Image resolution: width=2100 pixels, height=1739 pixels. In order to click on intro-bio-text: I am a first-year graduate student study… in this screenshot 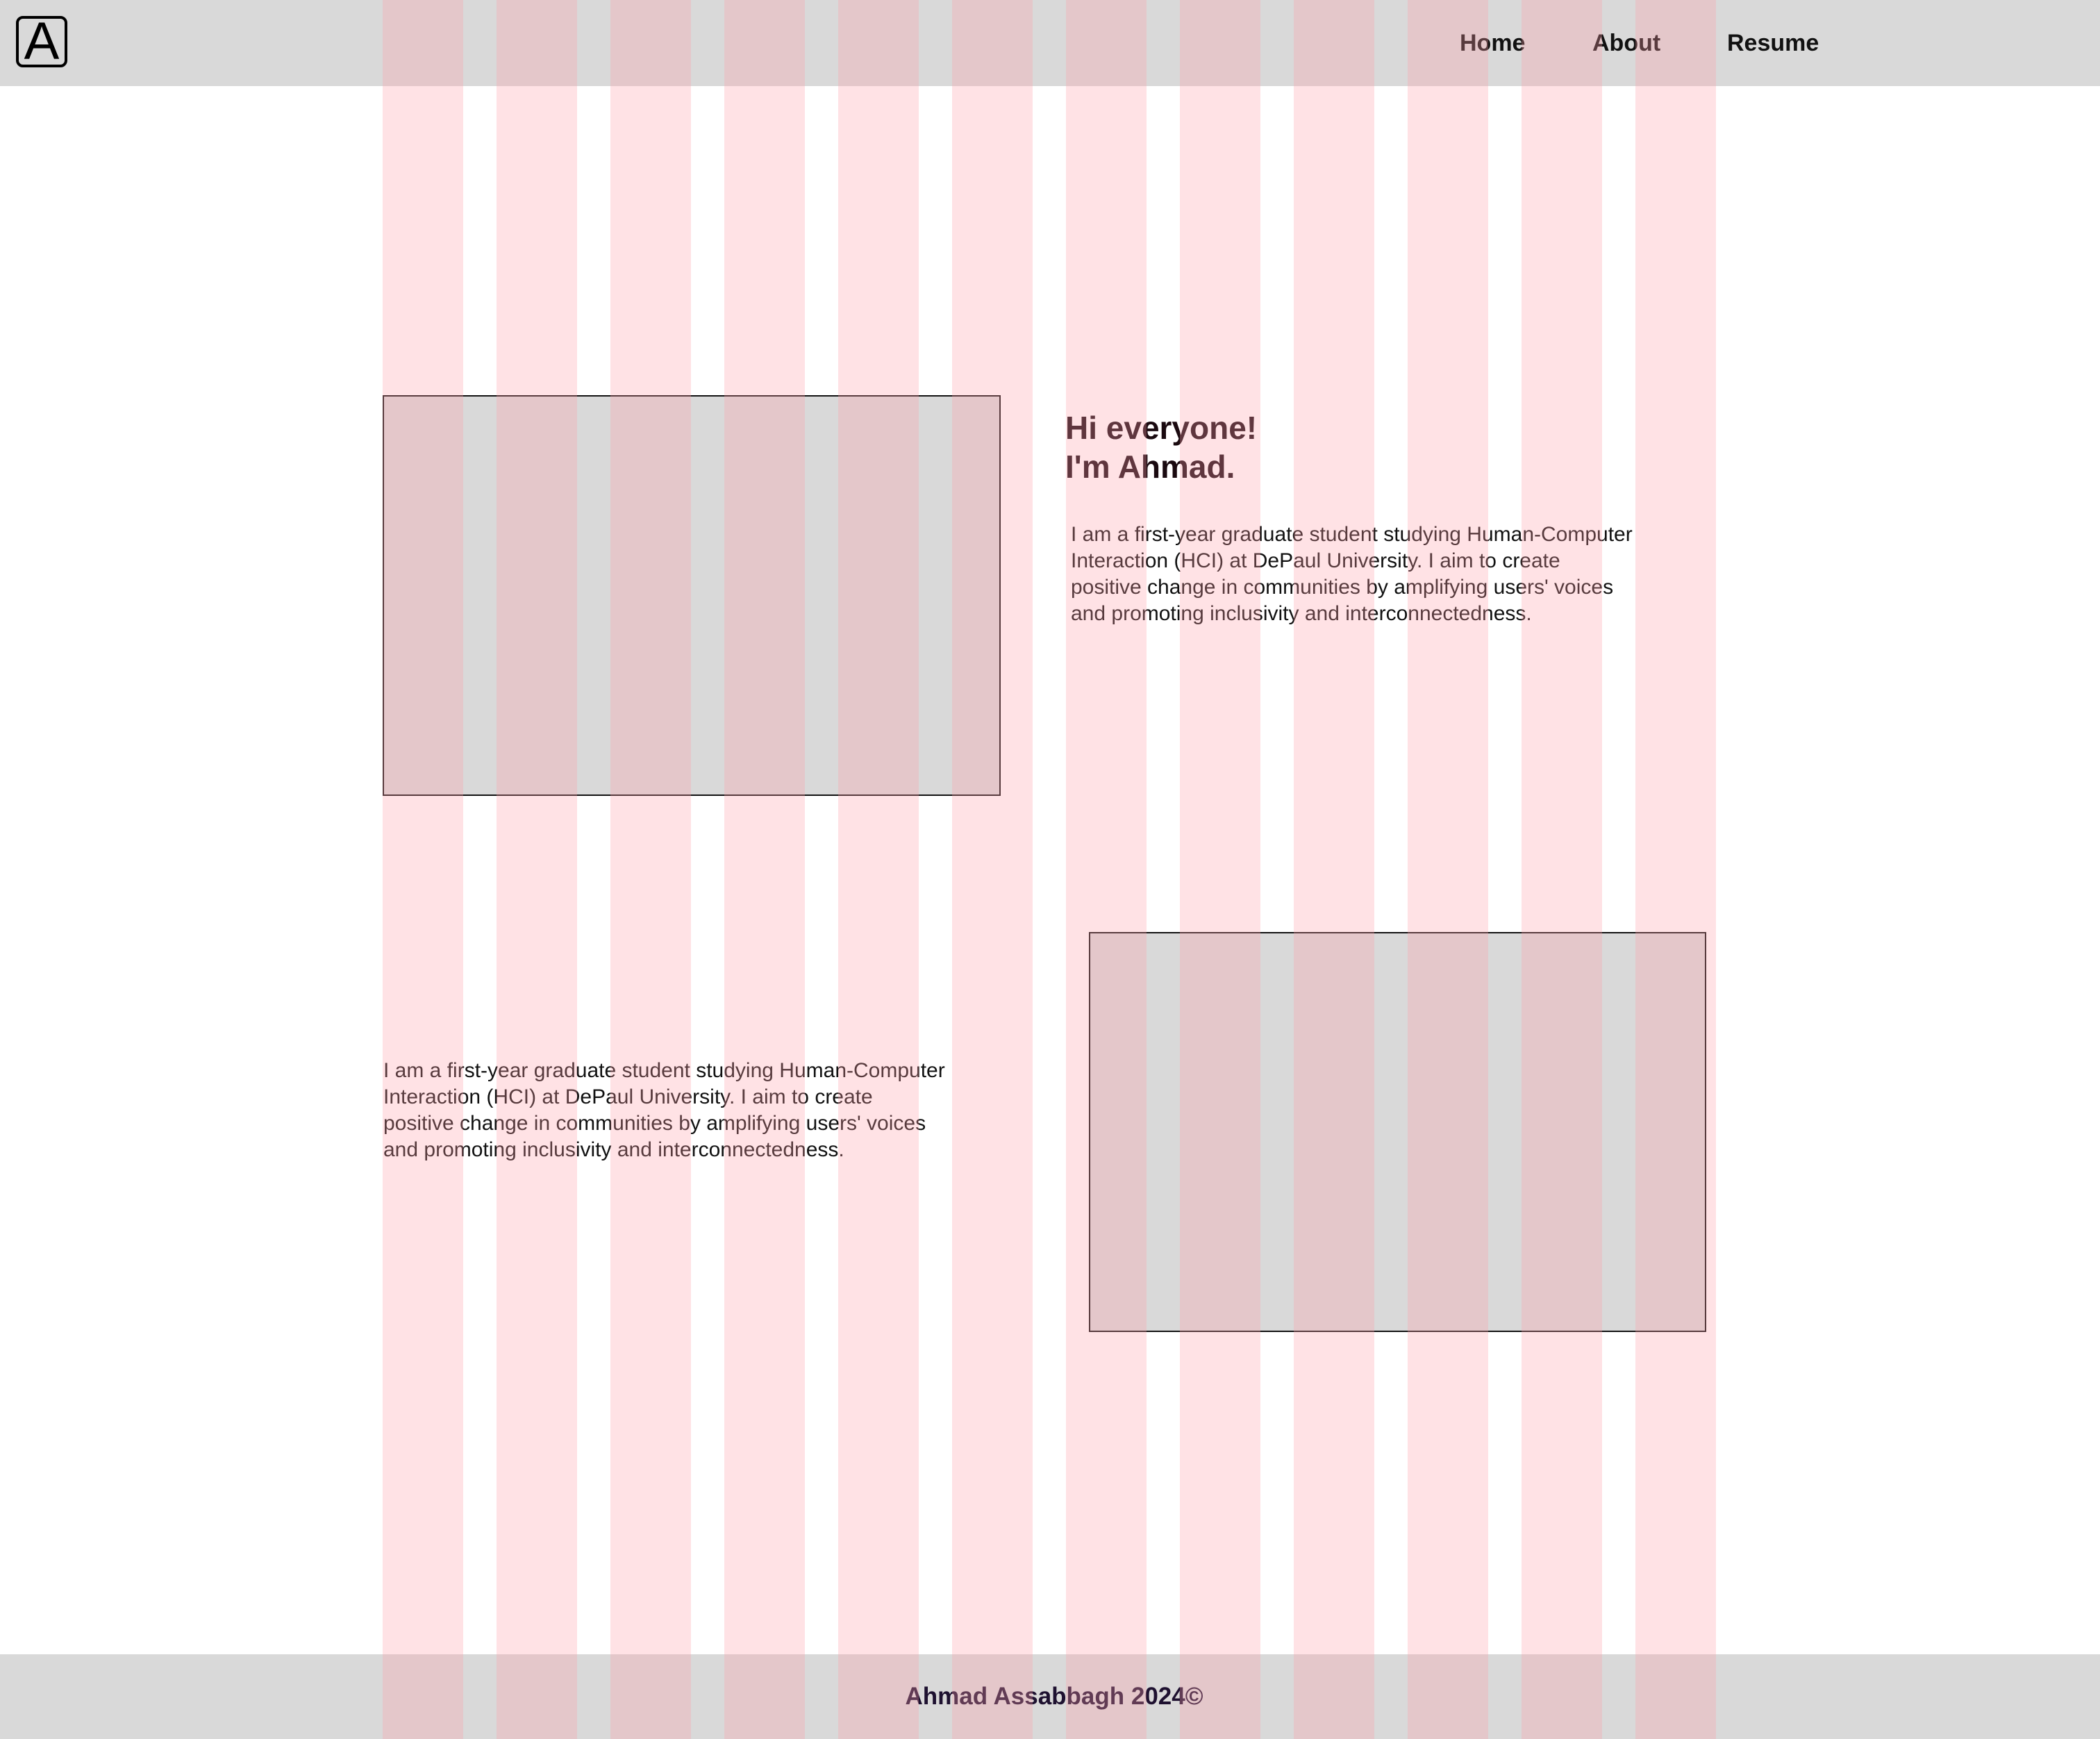, I will do `click(1352, 574)`.